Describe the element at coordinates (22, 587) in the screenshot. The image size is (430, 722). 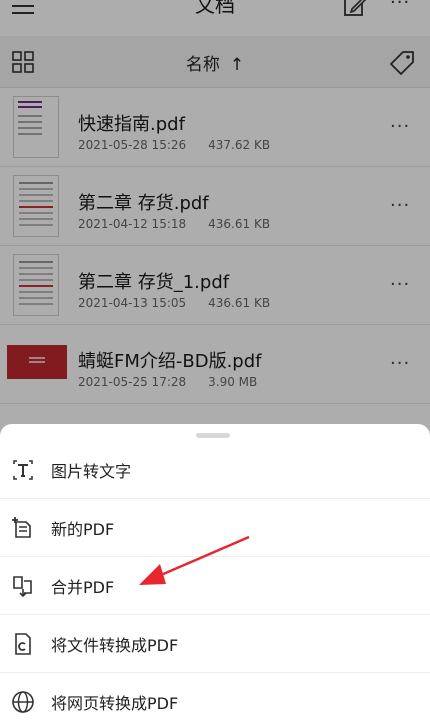
I see `merge-pdf-icon` at that location.